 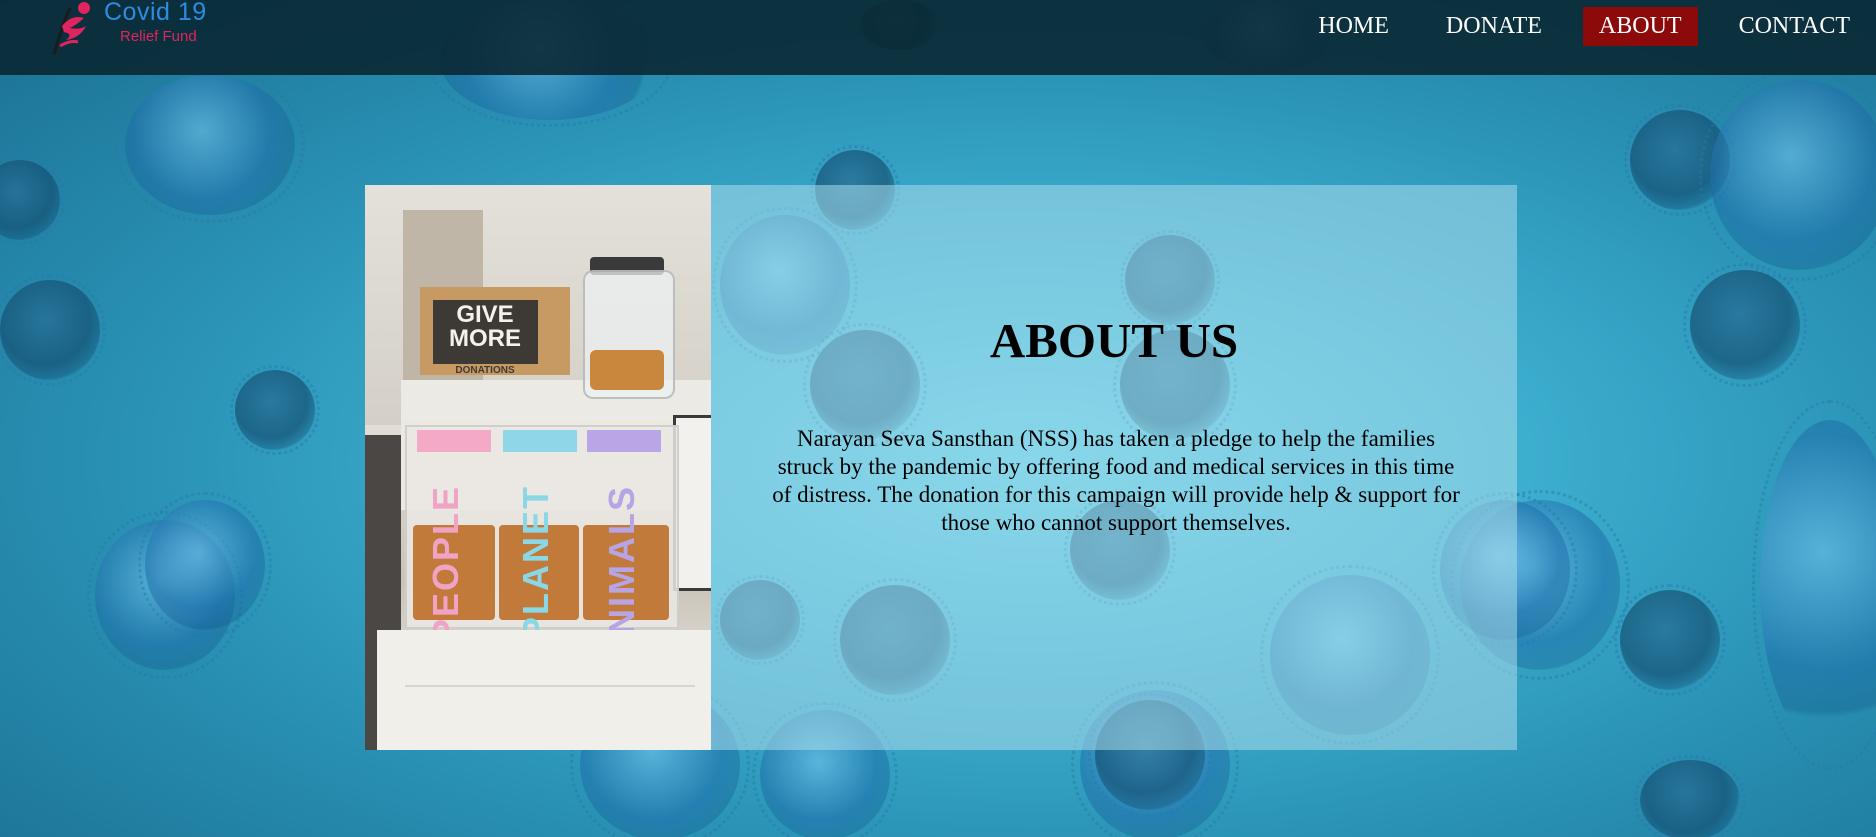 I want to click on site-logo: Covid 19 Relief Fund, so click(x=140, y=29).